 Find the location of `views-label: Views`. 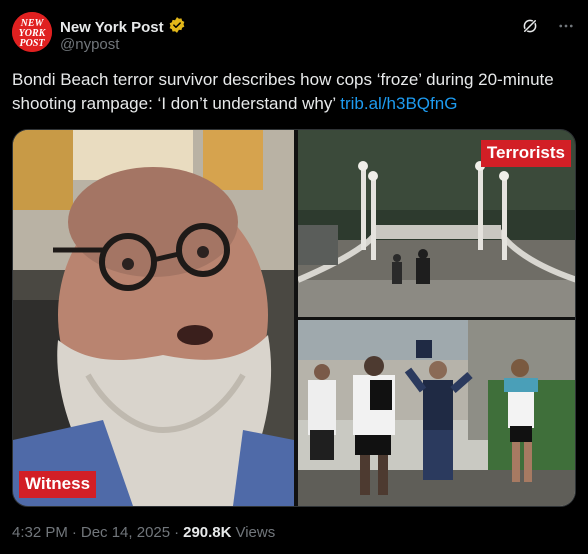

views-label: Views is located at coordinates (255, 532).